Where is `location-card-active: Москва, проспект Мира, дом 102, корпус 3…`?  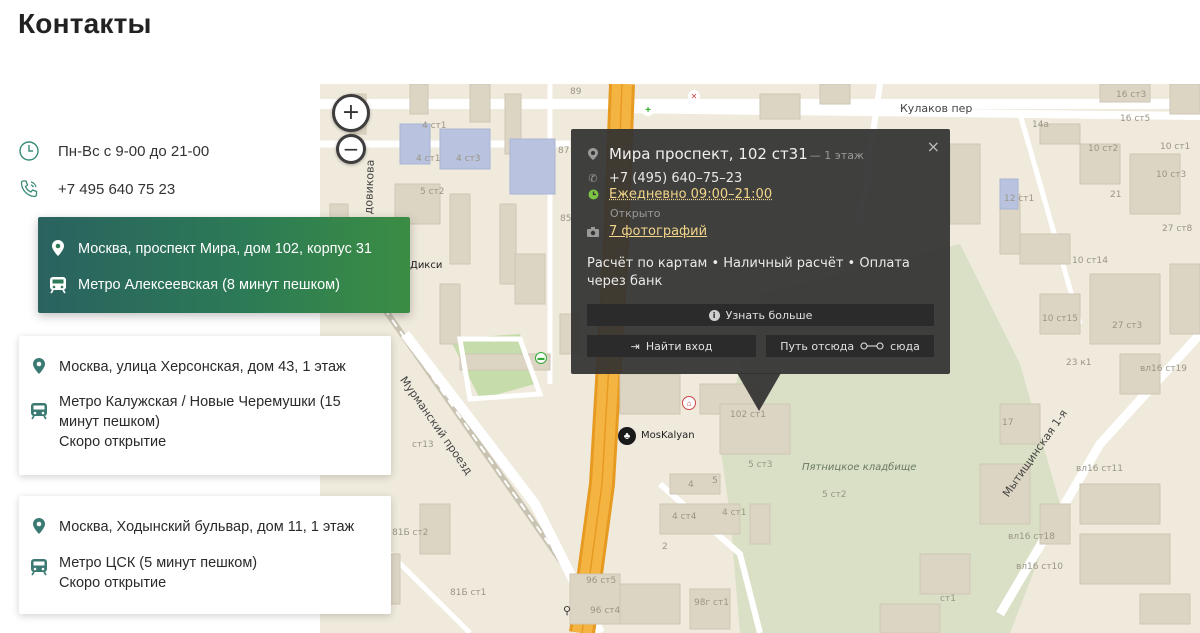 location-card-active: Москва, проспект Мира, дом 102, корпус 3… is located at coordinates (224, 265).